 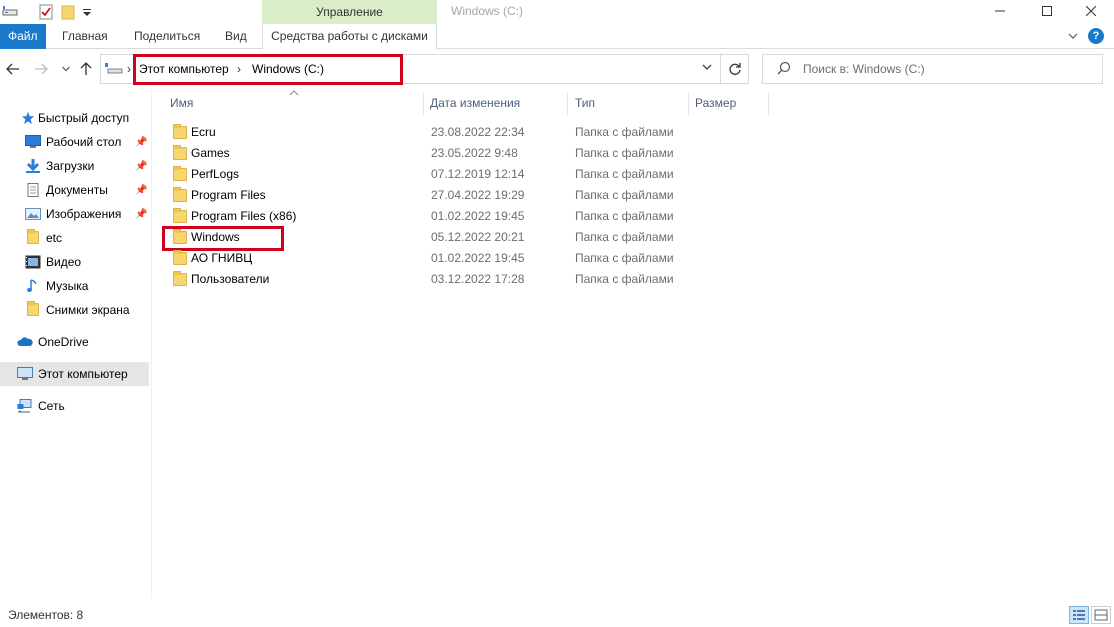 I want to click on column-header-name: Имя, so click(x=181, y=103).